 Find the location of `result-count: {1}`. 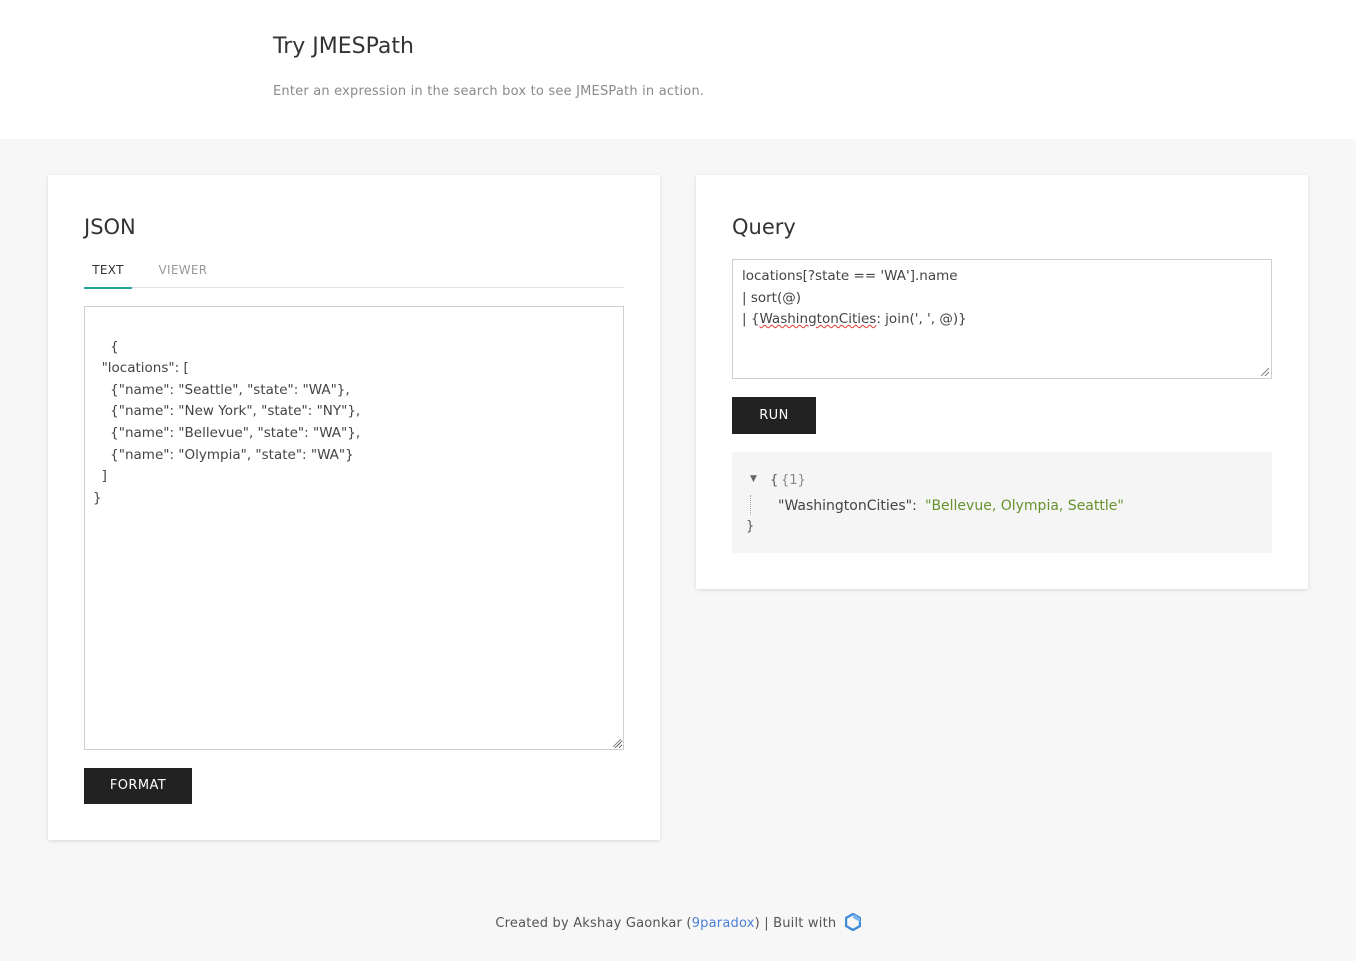

result-count: {1} is located at coordinates (793, 480).